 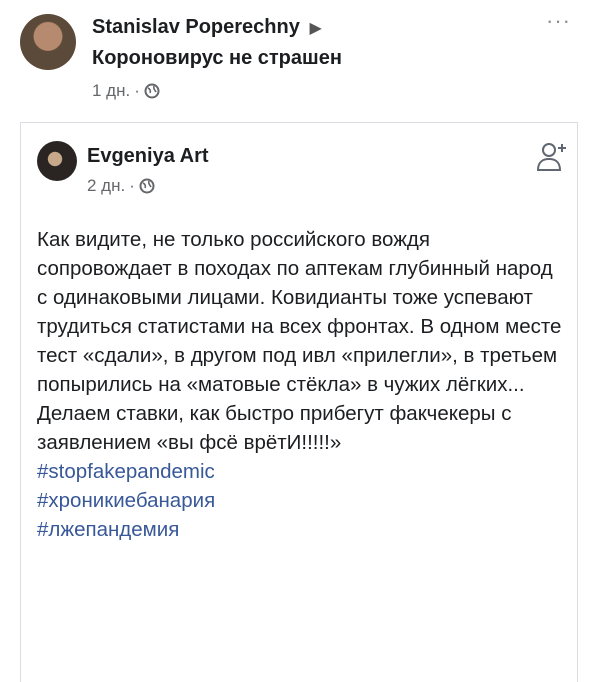 I want to click on shared-time: 2 дн., so click(x=106, y=186).